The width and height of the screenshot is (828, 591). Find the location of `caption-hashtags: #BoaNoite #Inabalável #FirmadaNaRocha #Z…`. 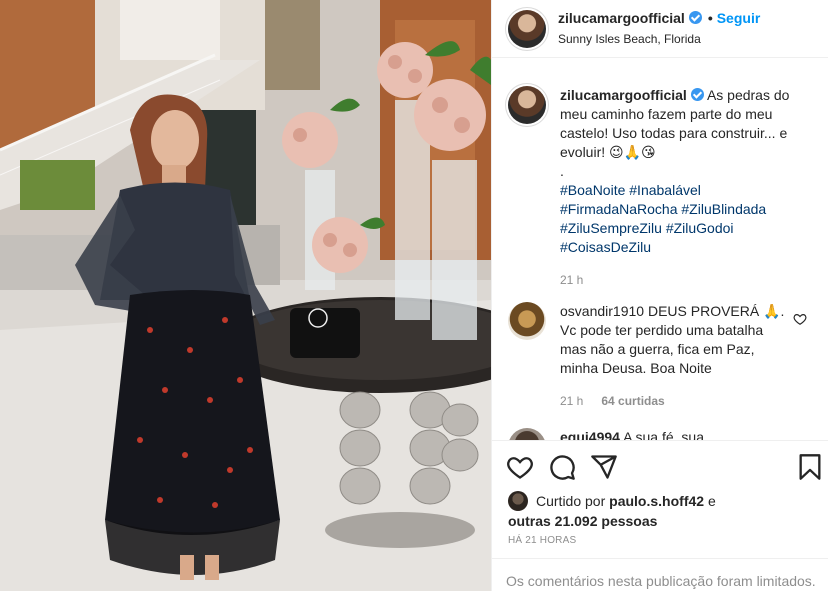

caption-hashtags: #BoaNoite #Inabalável #FirmadaNaRocha #Z… is located at coordinates (685, 219).